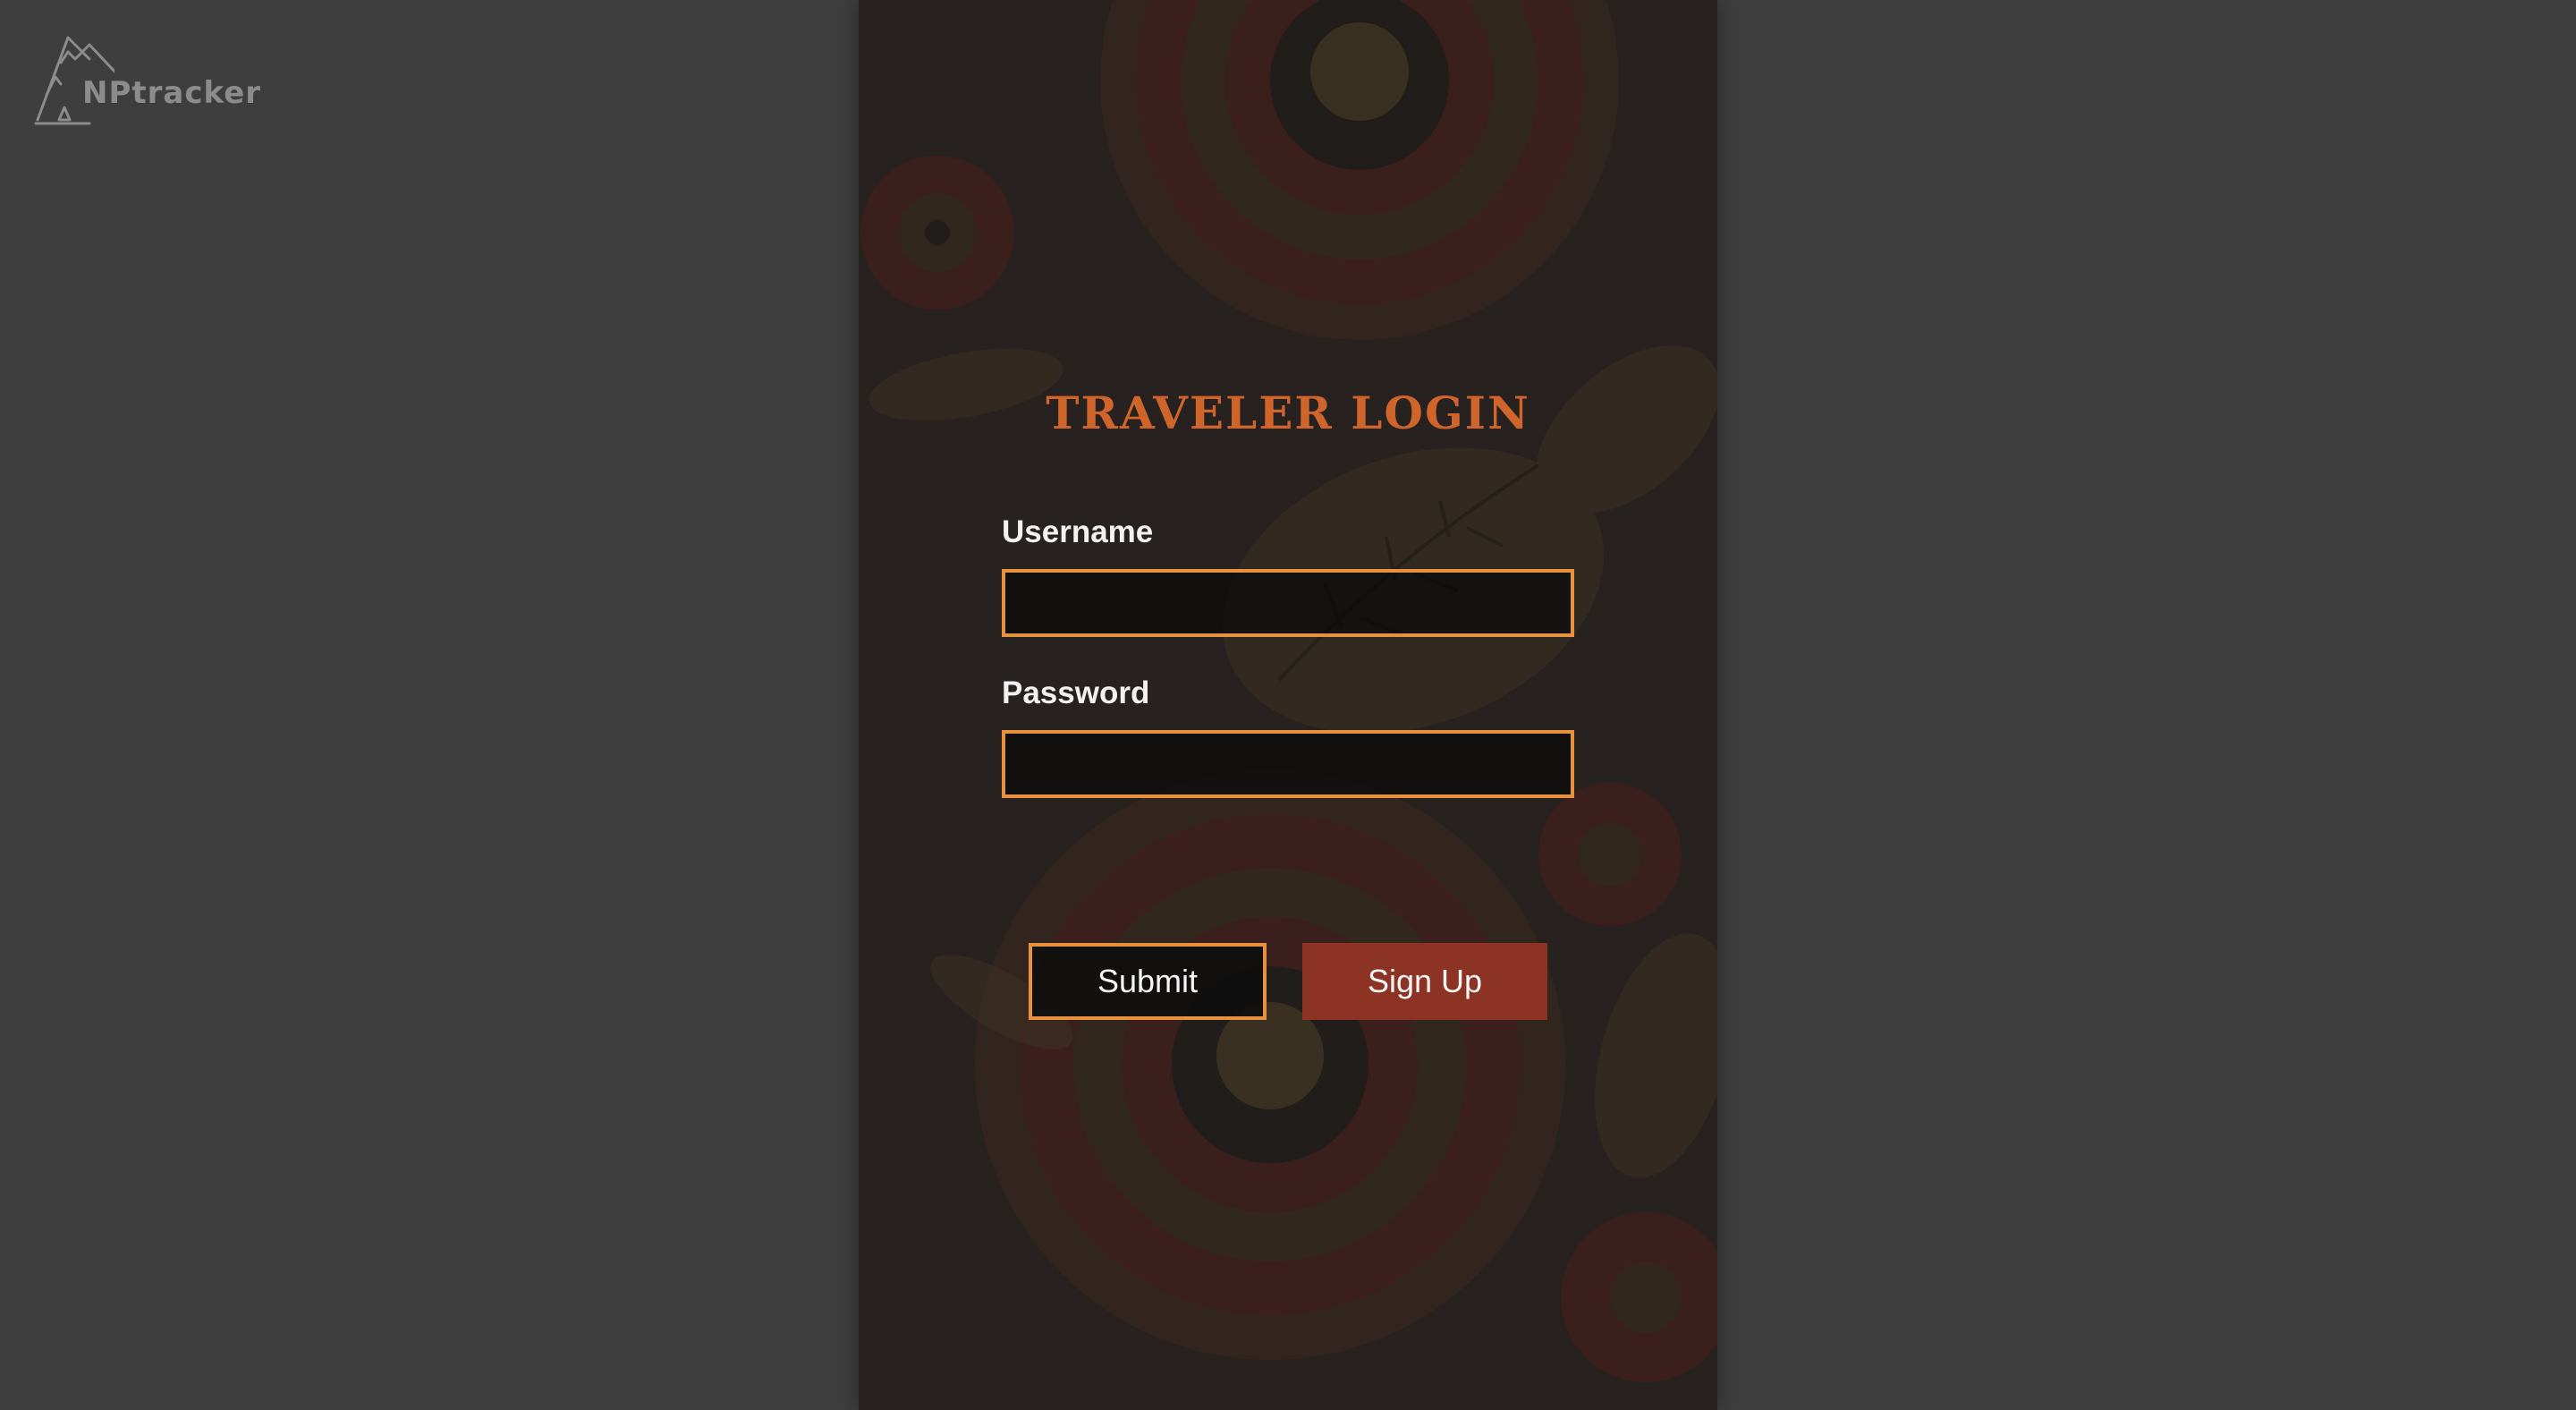  I want to click on submit-button: Submit, so click(1148, 982).